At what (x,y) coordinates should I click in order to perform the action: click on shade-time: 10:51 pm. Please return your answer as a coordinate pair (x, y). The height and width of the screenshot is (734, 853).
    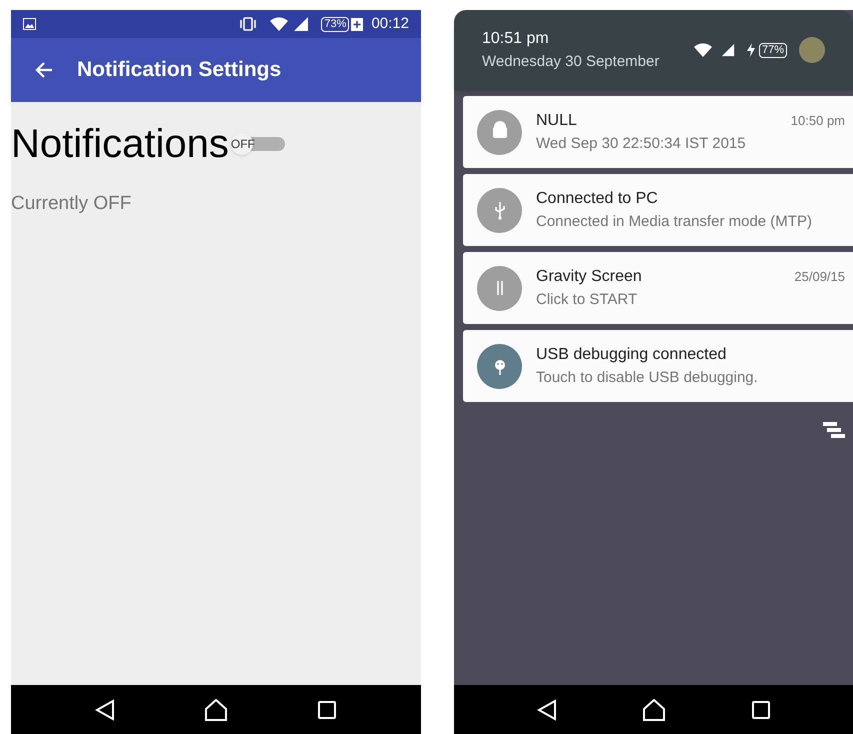
    Looking at the image, I should click on (516, 38).